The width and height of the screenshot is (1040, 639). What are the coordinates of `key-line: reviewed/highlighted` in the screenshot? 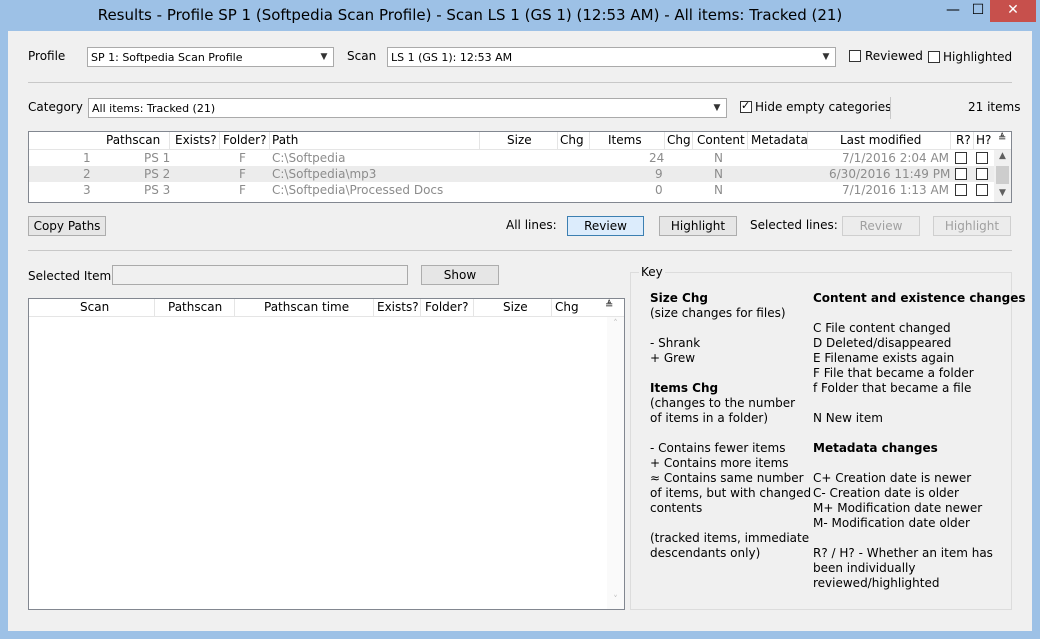 It's located at (876, 583).